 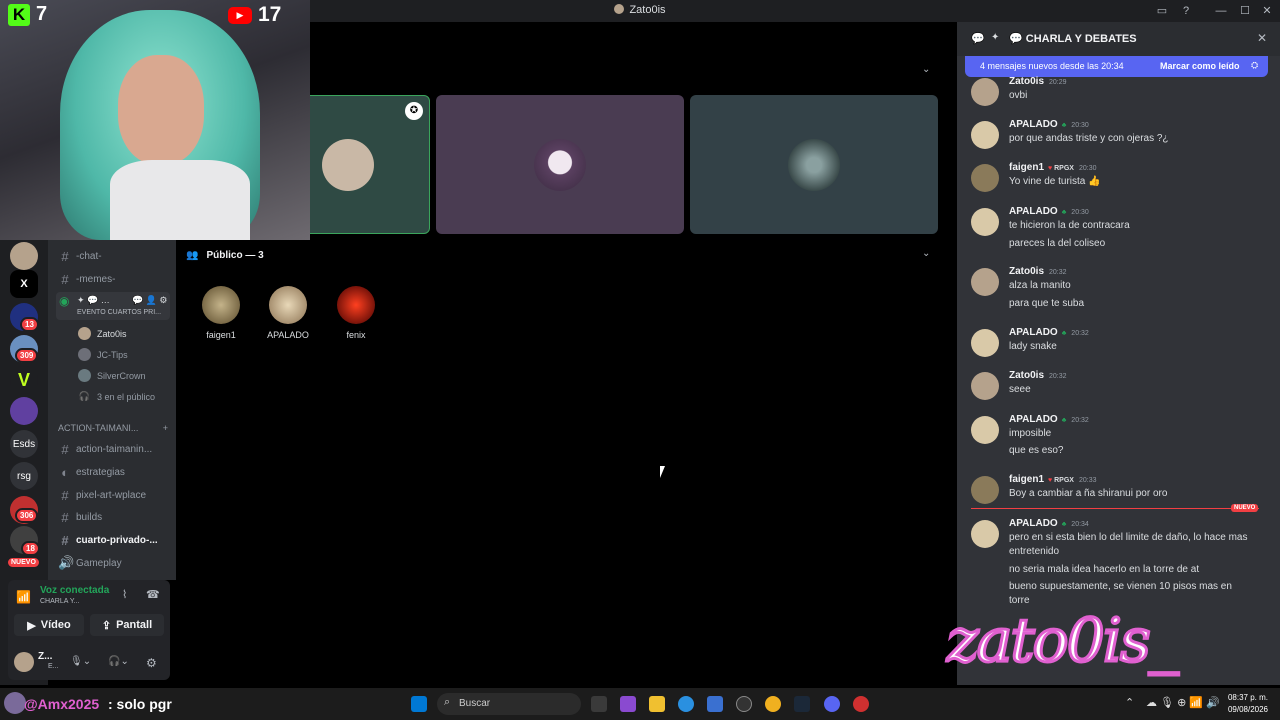 I want to click on file-explorer-icon, so click(x=657, y=704).